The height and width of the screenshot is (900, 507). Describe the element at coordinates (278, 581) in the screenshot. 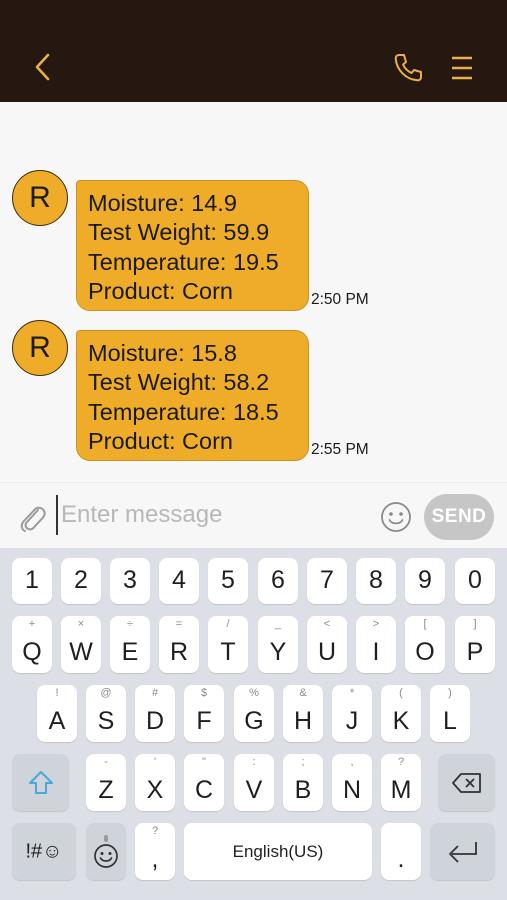

I see `key-6: 6` at that location.